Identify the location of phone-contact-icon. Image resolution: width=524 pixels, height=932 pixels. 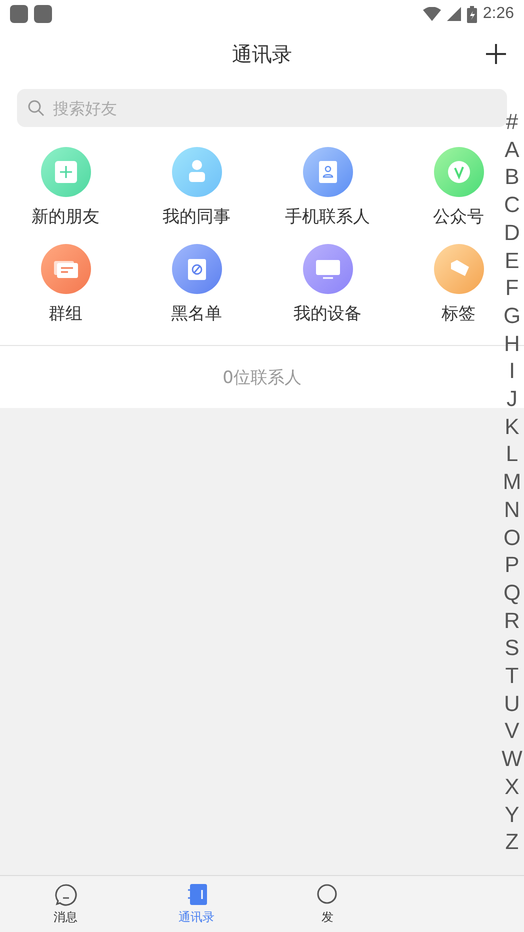
(327, 172).